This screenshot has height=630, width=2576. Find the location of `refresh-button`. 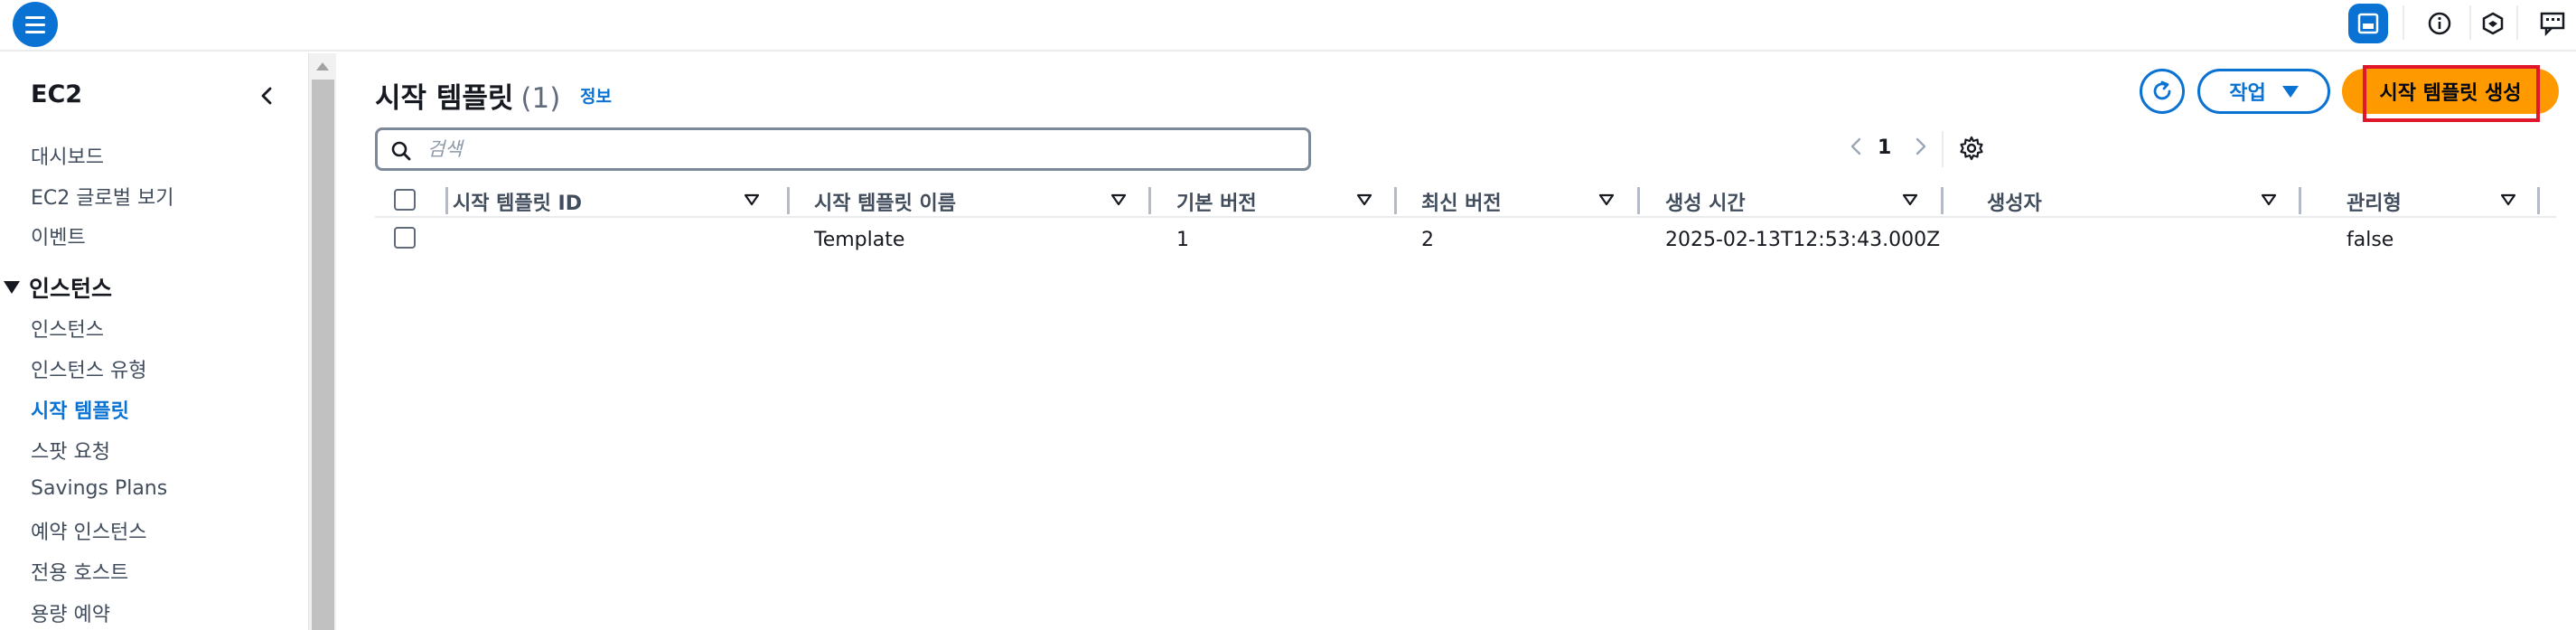

refresh-button is located at coordinates (2162, 92).